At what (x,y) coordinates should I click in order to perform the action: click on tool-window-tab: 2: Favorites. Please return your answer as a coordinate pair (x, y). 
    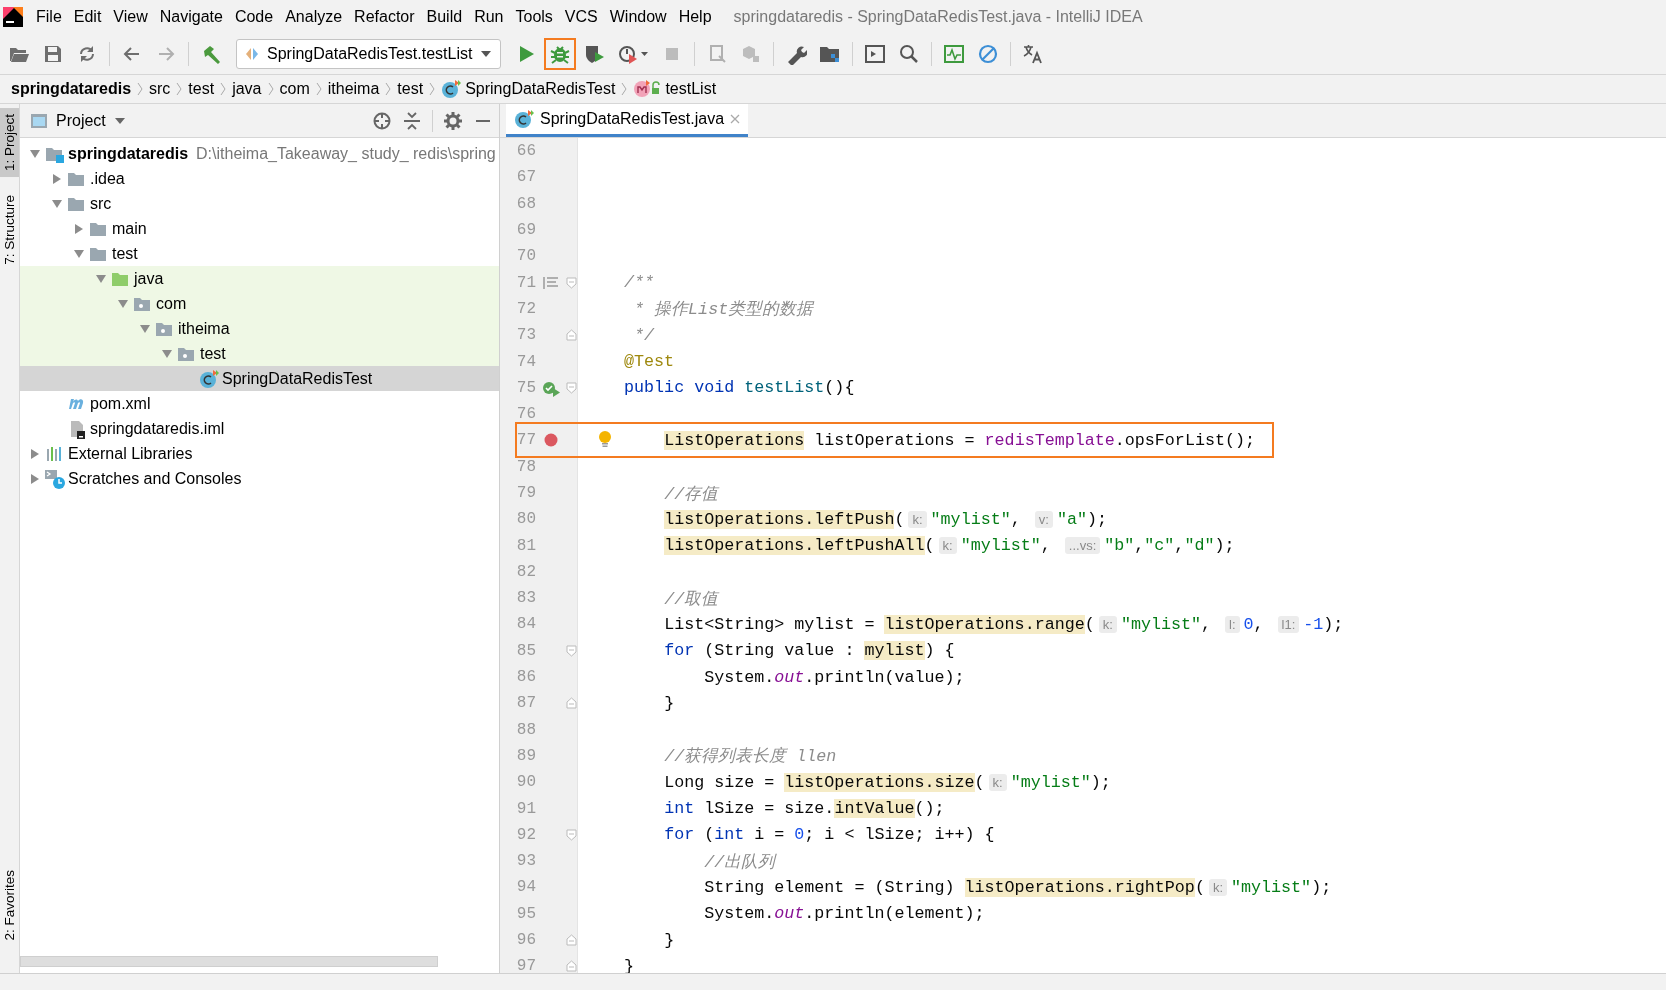
    Looking at the image, I should click on (9, 905).